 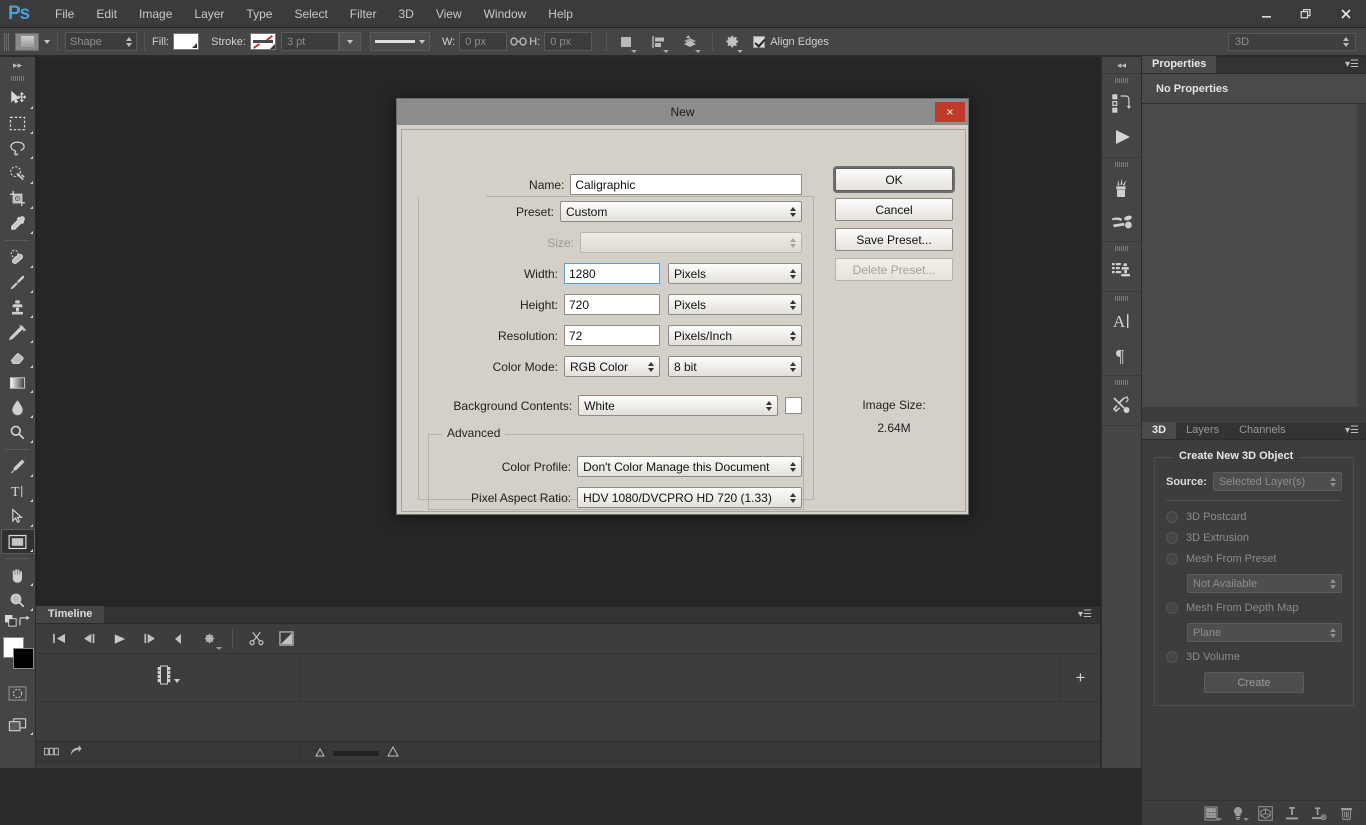 I want to click on properties-scrollbar, so click(x=1361, y=255).